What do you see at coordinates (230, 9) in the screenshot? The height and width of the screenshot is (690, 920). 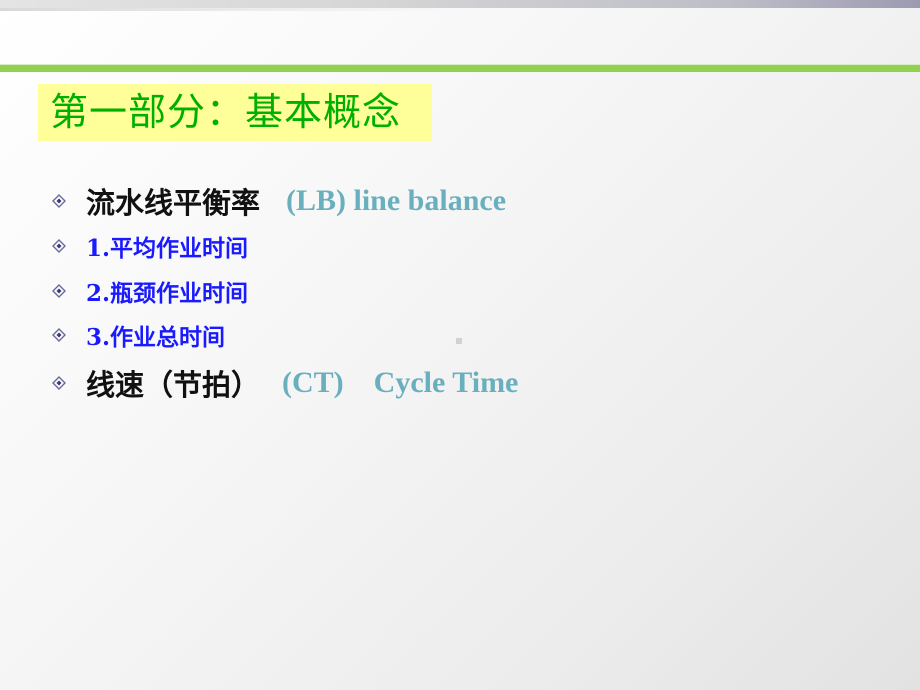 I see `top-decorative-shadow` at bounding box center [230, 9].